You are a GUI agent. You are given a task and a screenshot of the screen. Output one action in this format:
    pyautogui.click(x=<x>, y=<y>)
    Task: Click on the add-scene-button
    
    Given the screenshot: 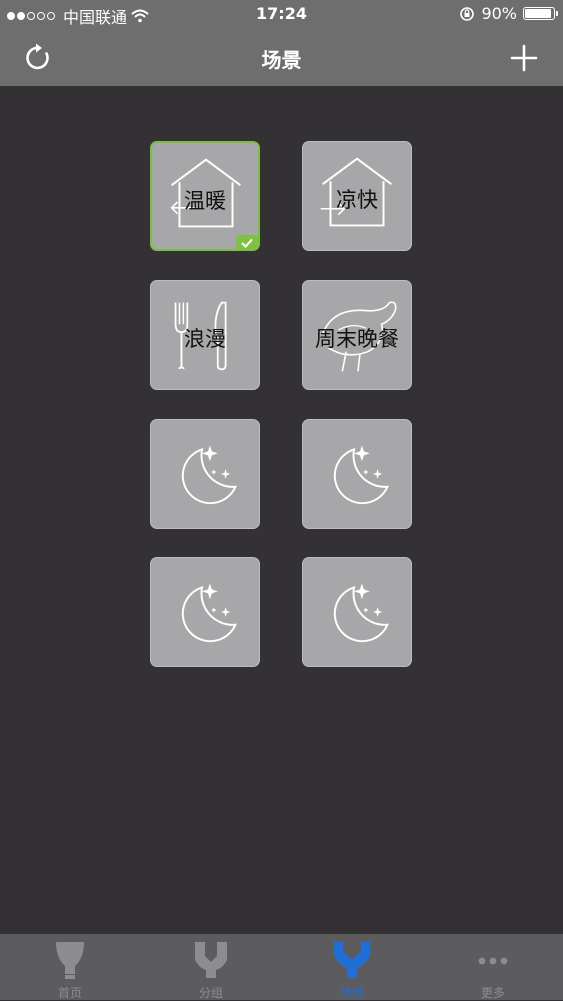 What is the action you would take?
    pyautogui.click(x=524, y=58)
    